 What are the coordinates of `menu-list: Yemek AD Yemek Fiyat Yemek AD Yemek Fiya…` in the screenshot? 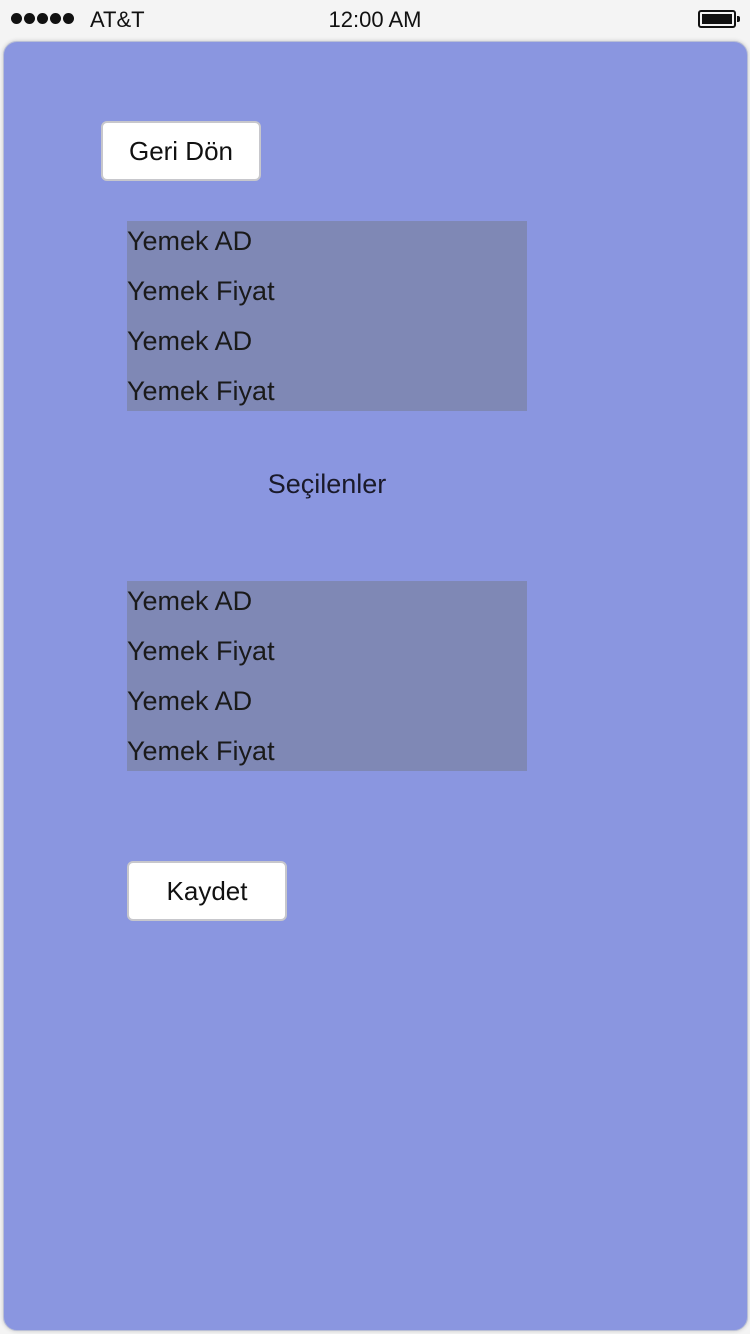 It's located at (327, 316).